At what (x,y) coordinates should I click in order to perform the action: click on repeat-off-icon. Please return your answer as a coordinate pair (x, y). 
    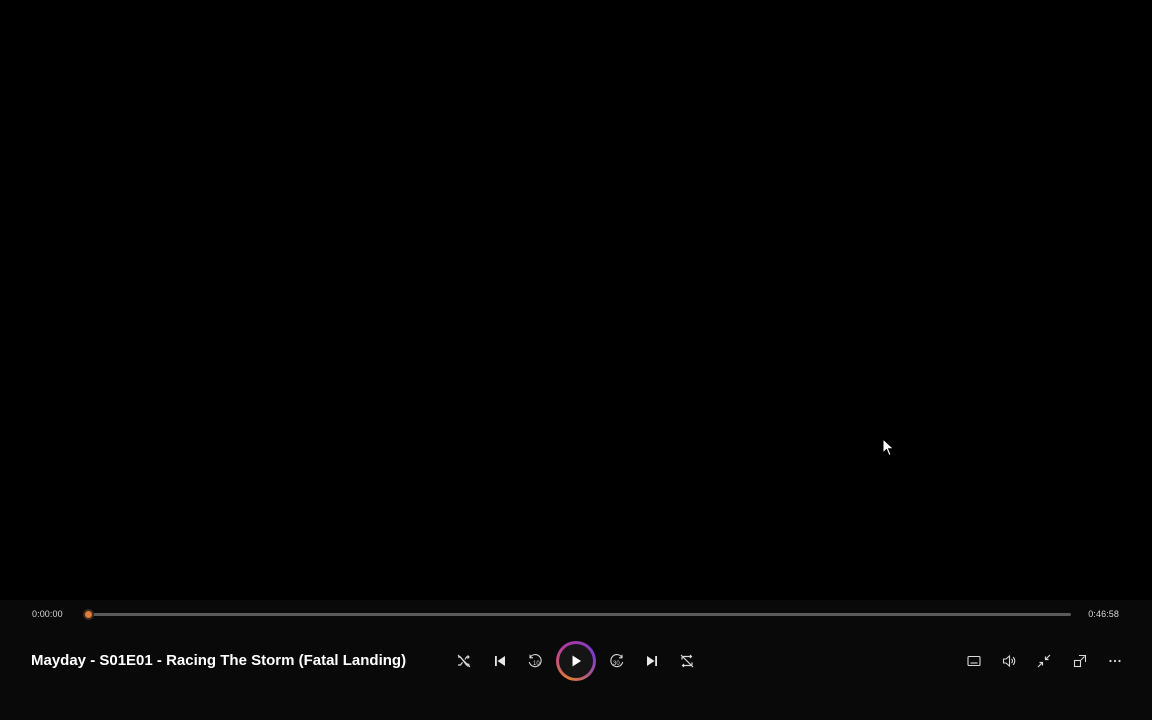
    Looking at the image, I should click on (687, 661).